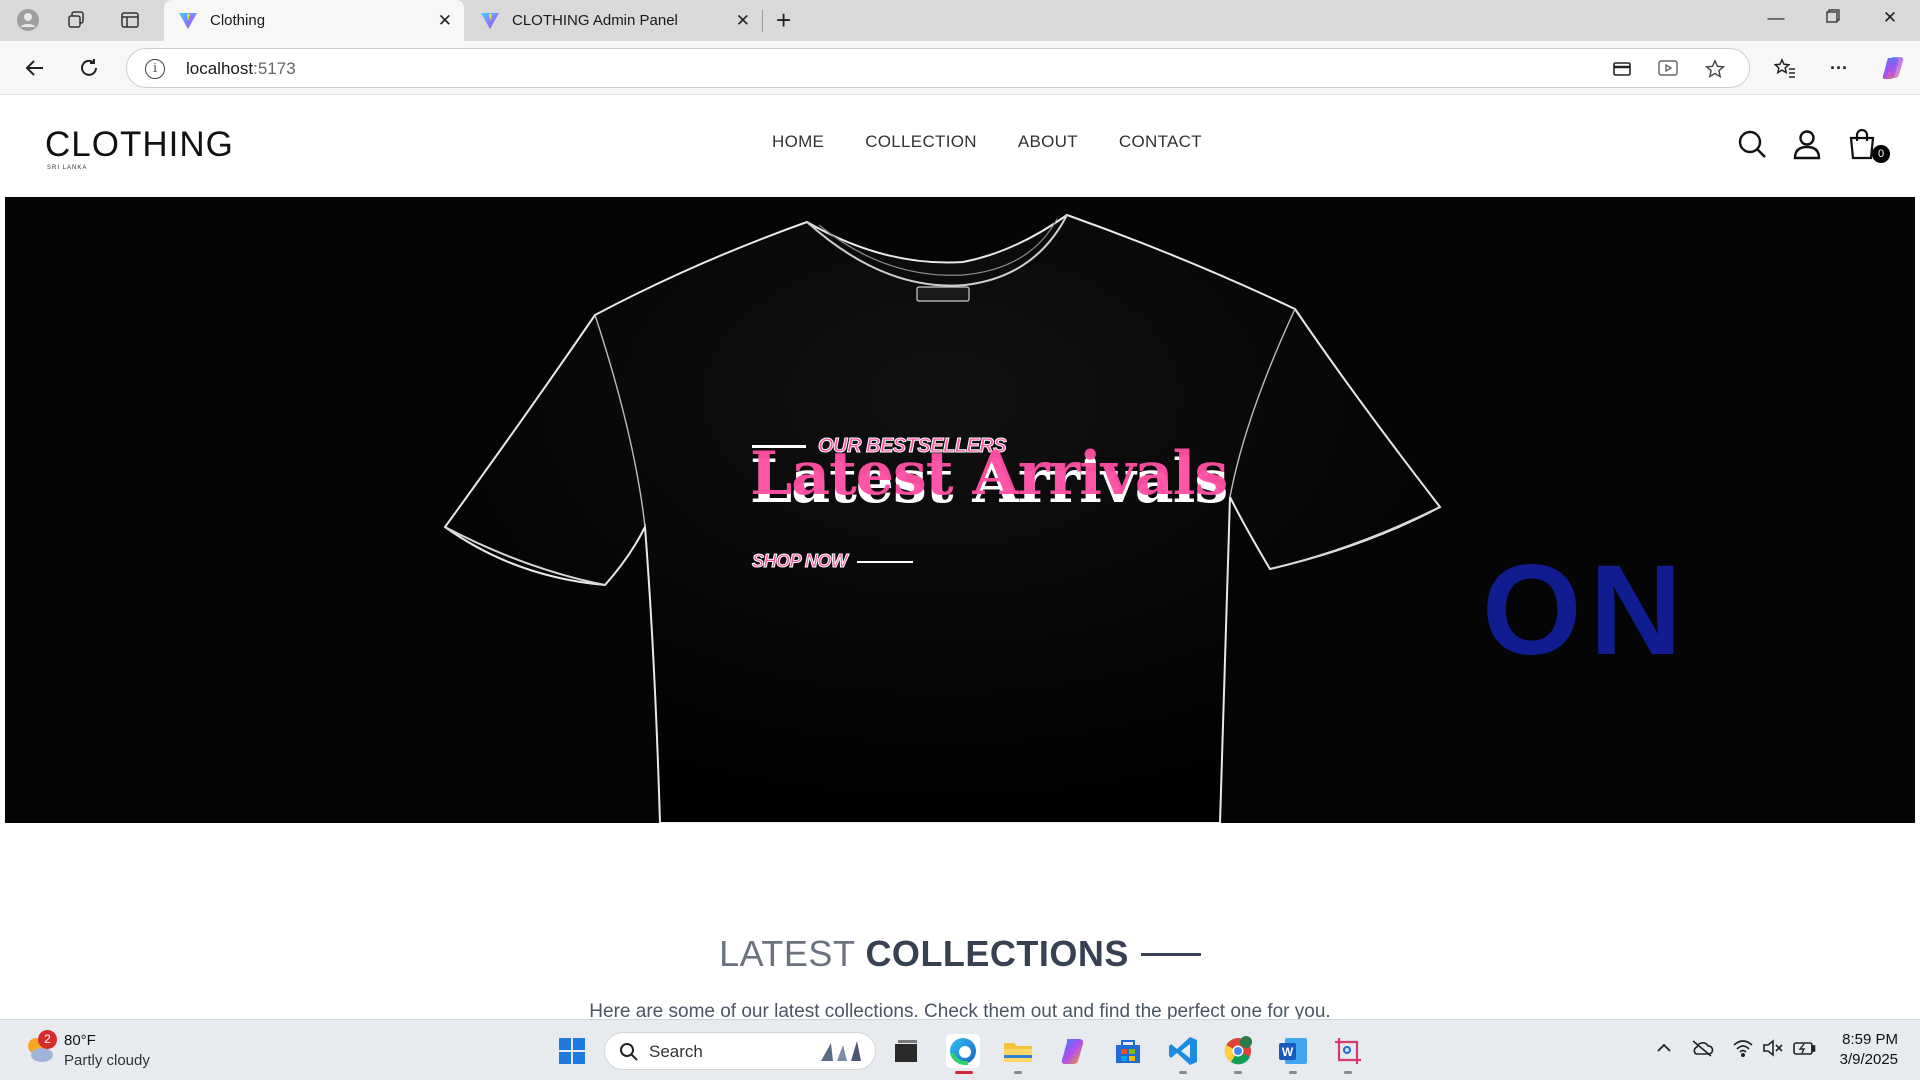  Describe the element at coordinates (1622, 69) in the screenshot. I see `card-icon` at that location.